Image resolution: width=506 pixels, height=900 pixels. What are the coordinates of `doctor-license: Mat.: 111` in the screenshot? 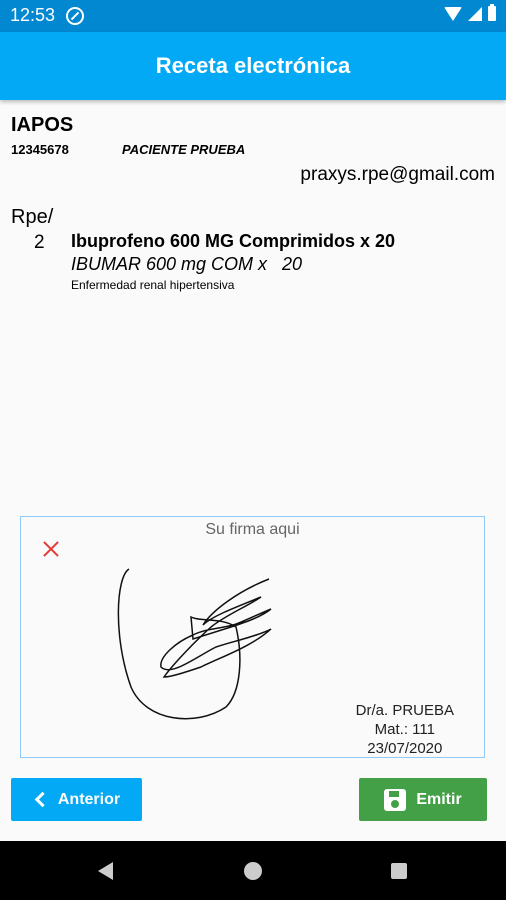 It's located at (404, 729).